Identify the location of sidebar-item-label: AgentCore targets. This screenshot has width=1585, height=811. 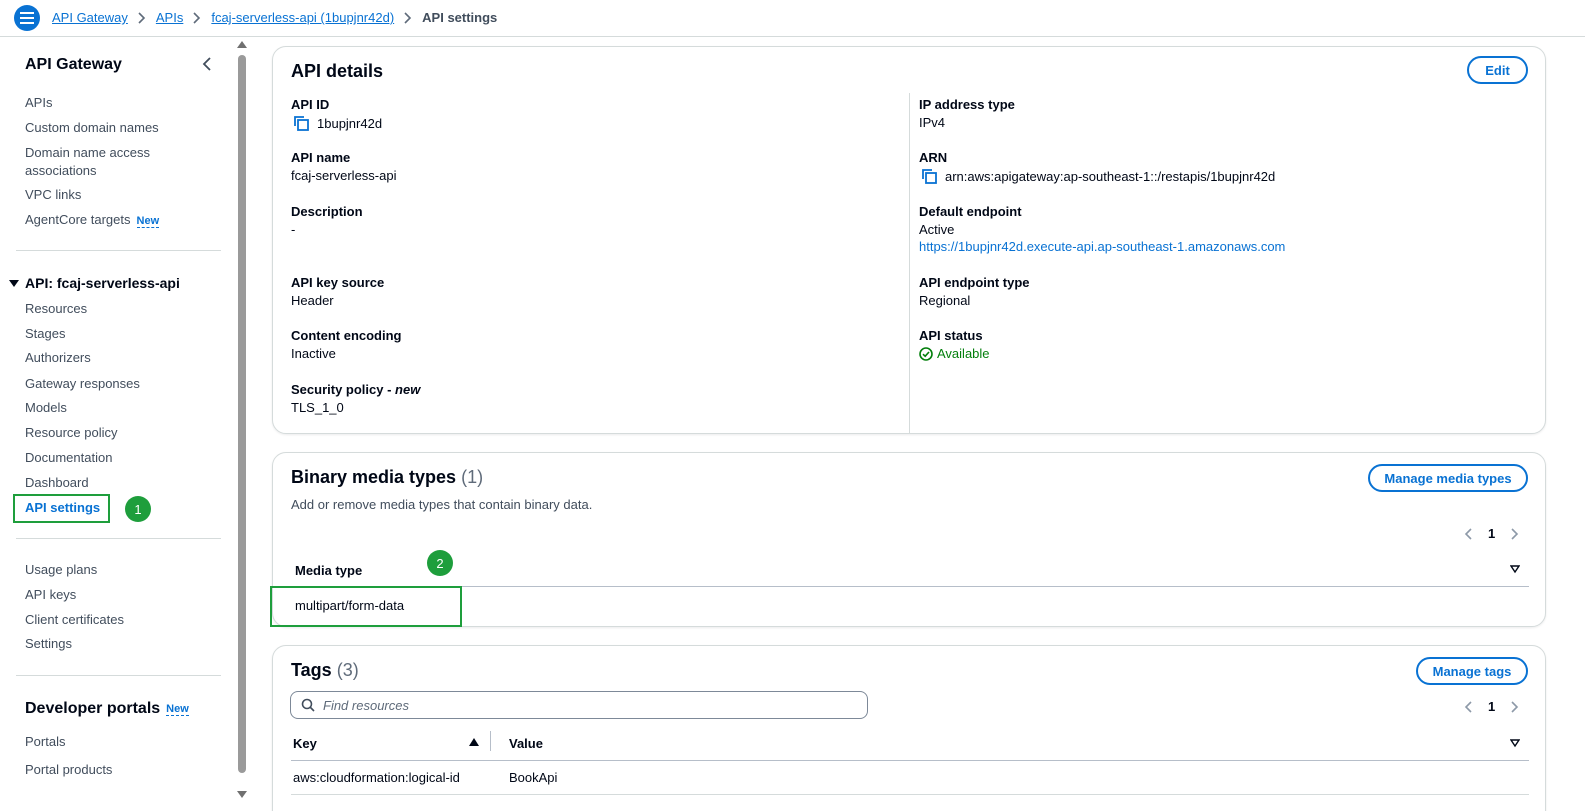
(78, 219).